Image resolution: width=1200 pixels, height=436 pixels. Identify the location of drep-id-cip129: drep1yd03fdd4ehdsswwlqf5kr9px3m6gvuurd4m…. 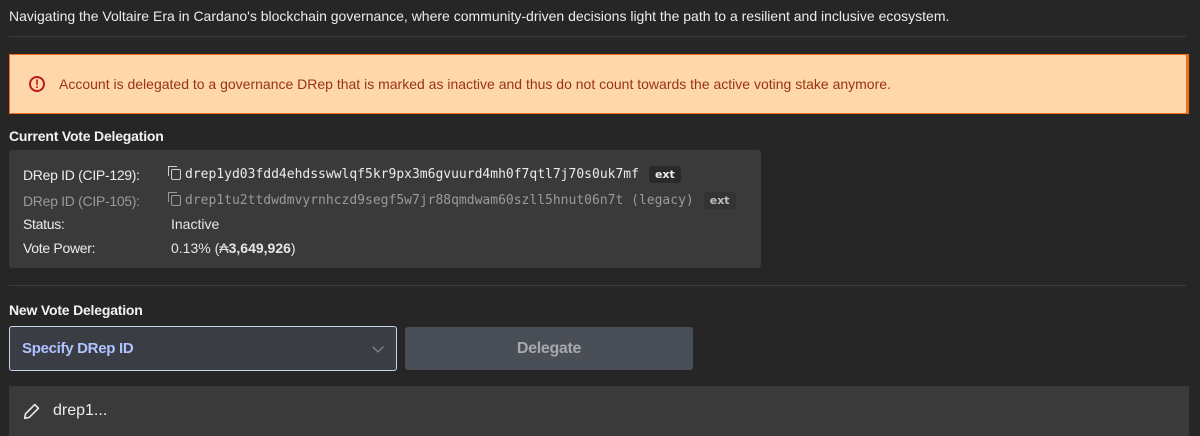
(412, 174).